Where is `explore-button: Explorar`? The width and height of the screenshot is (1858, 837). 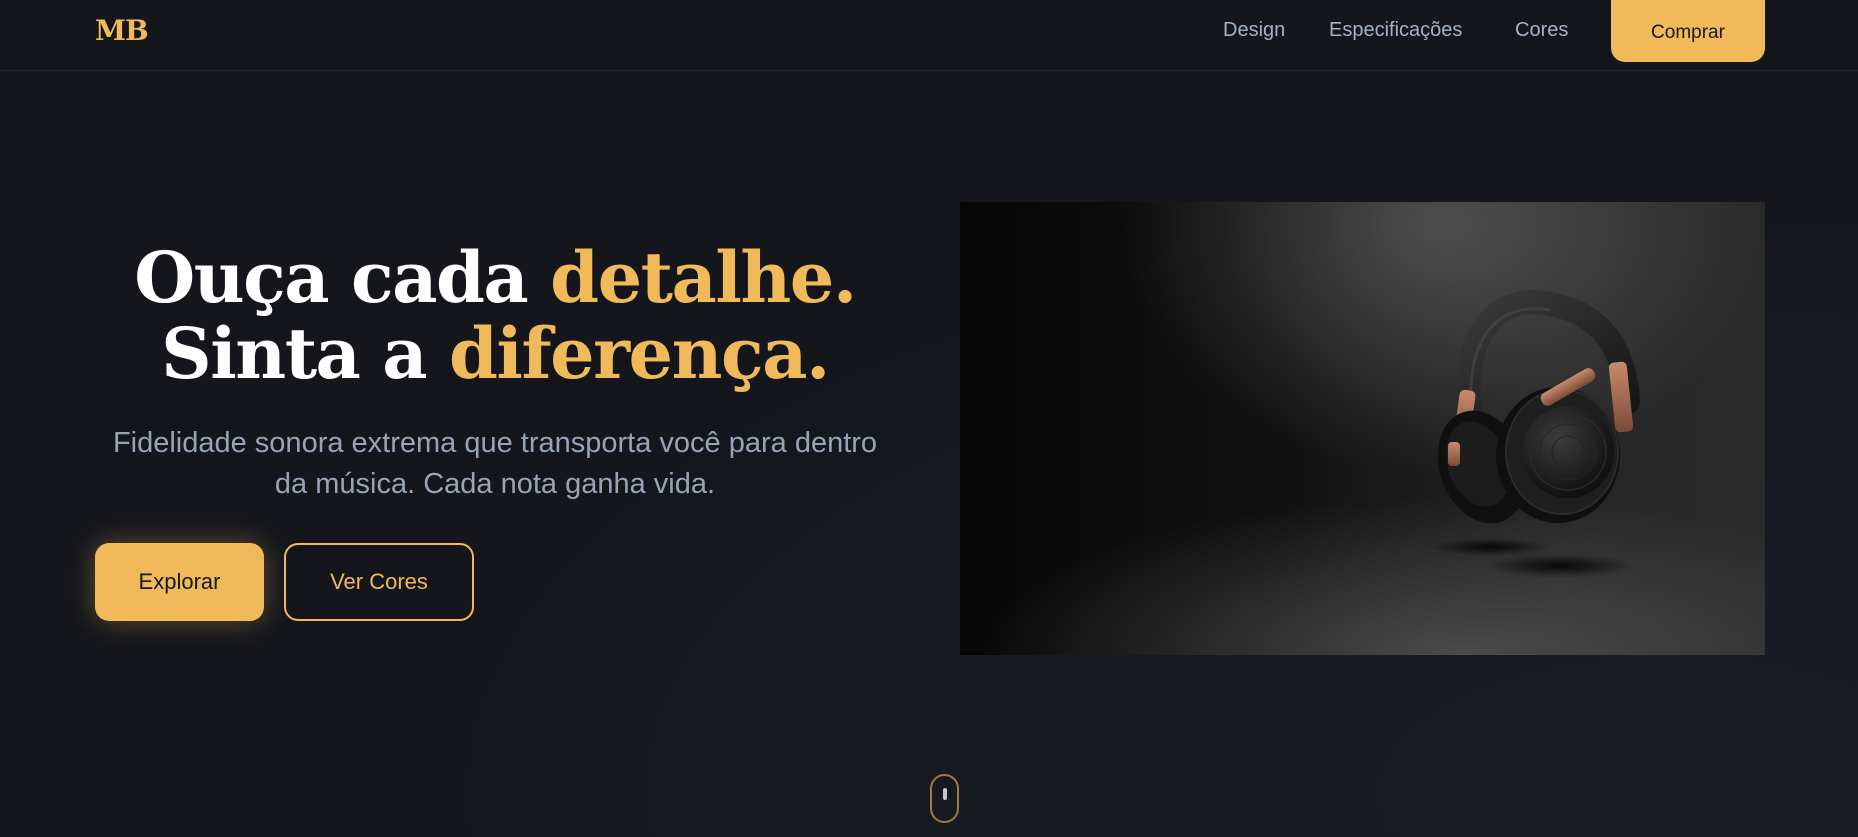
explore-button: Explorar is located at coordinates (179, 582).